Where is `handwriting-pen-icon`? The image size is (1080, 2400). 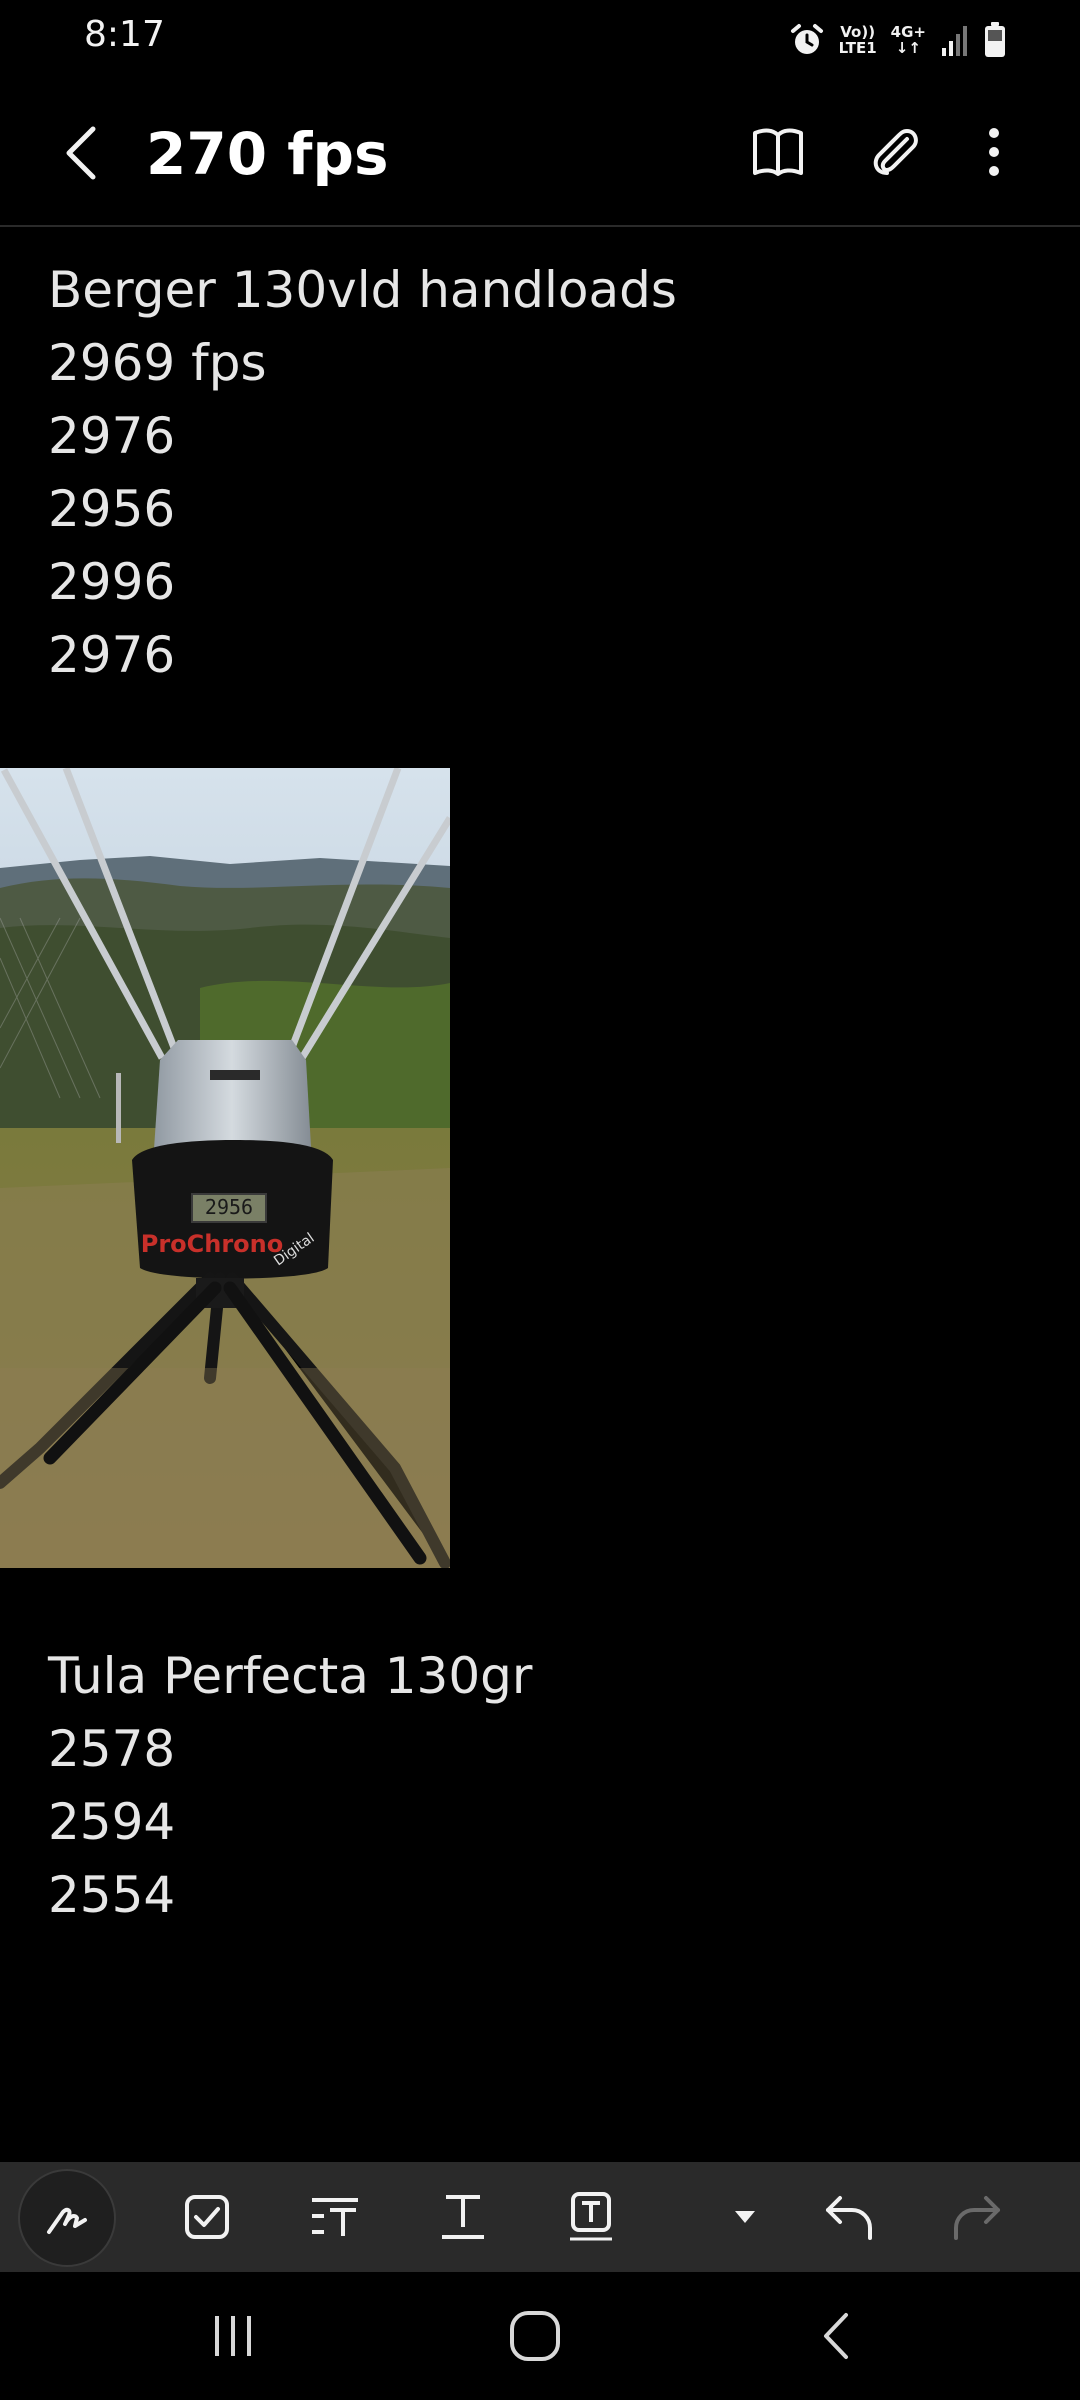
handwriting-pen-icon is located at coordinates (67, 2220).